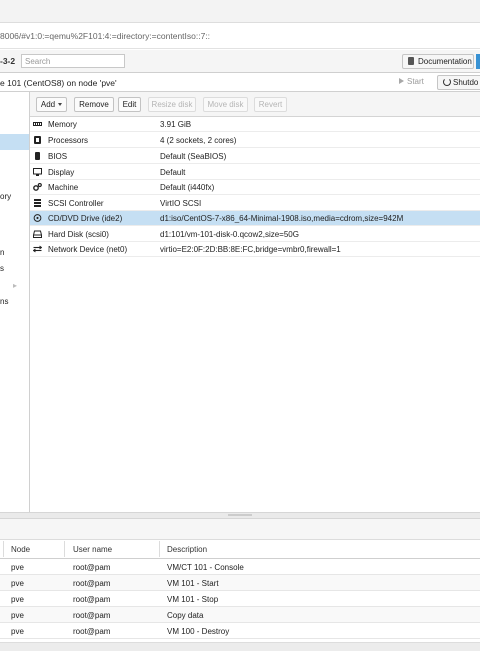 The image size is (480, 651). What do you see at coordinates (92, 549) in the screenshot?
I see `column-header-user: User name` at bounding box center [92, 549].